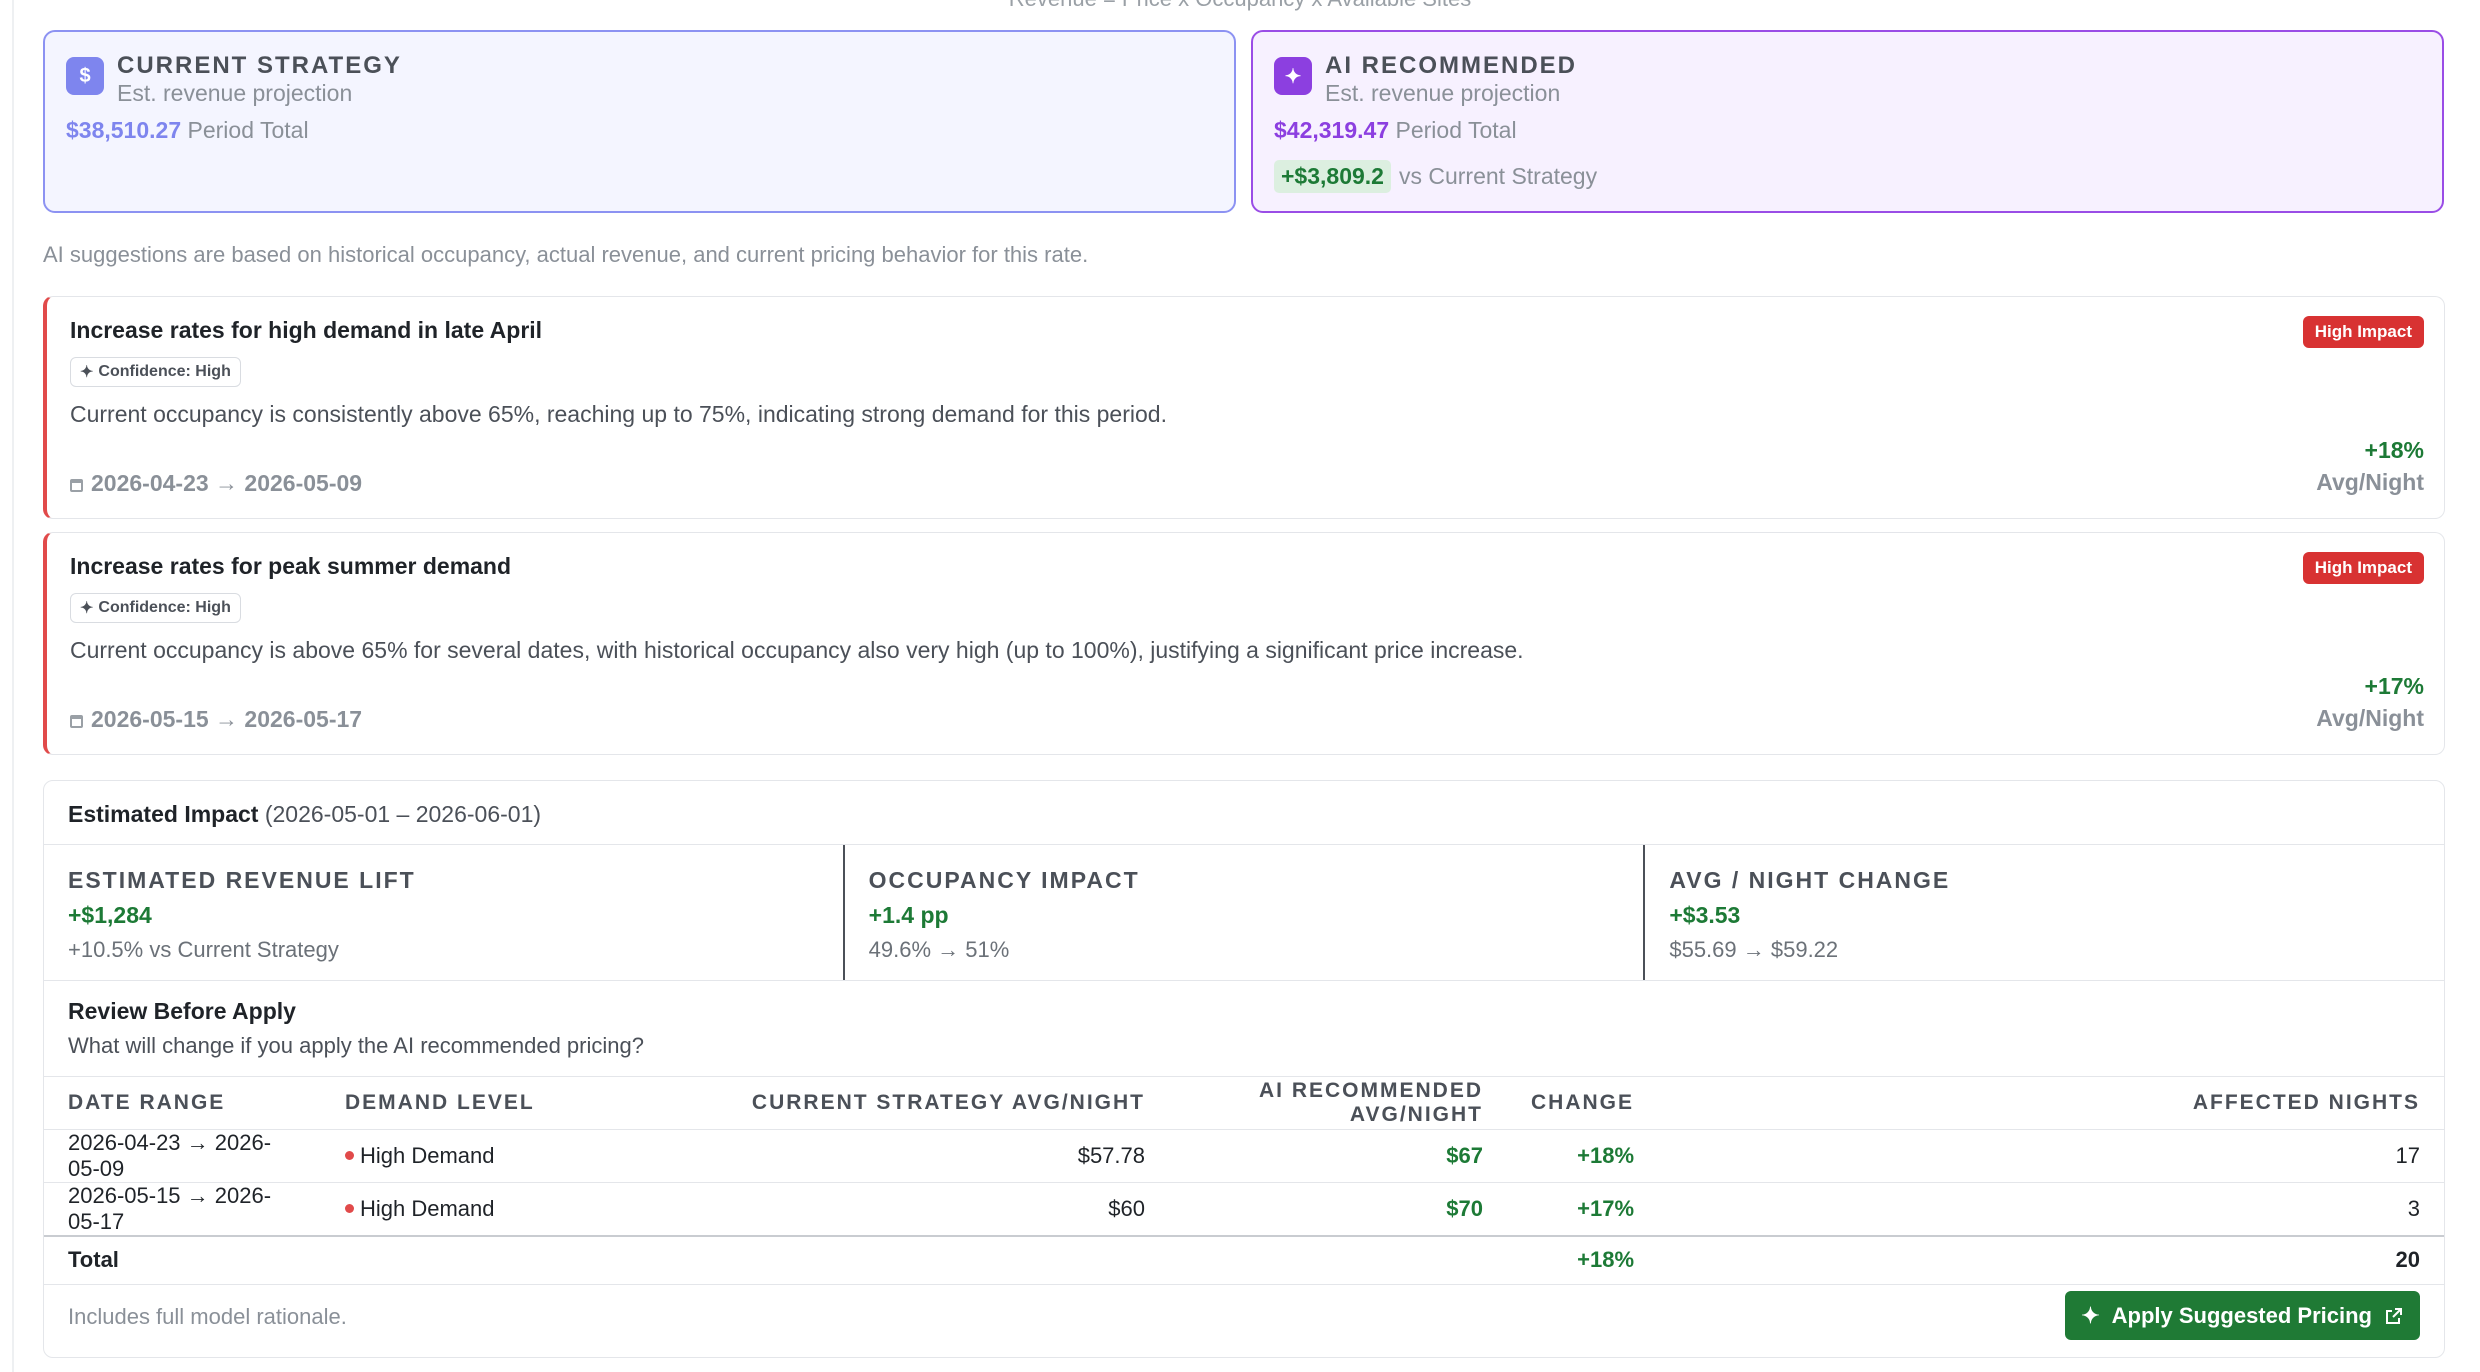  What do you see at coordinates (207, 1316) in the screenshot?
I see `model-rationale-note: Includes full model rationale.` at bounding box center [207, 1316].